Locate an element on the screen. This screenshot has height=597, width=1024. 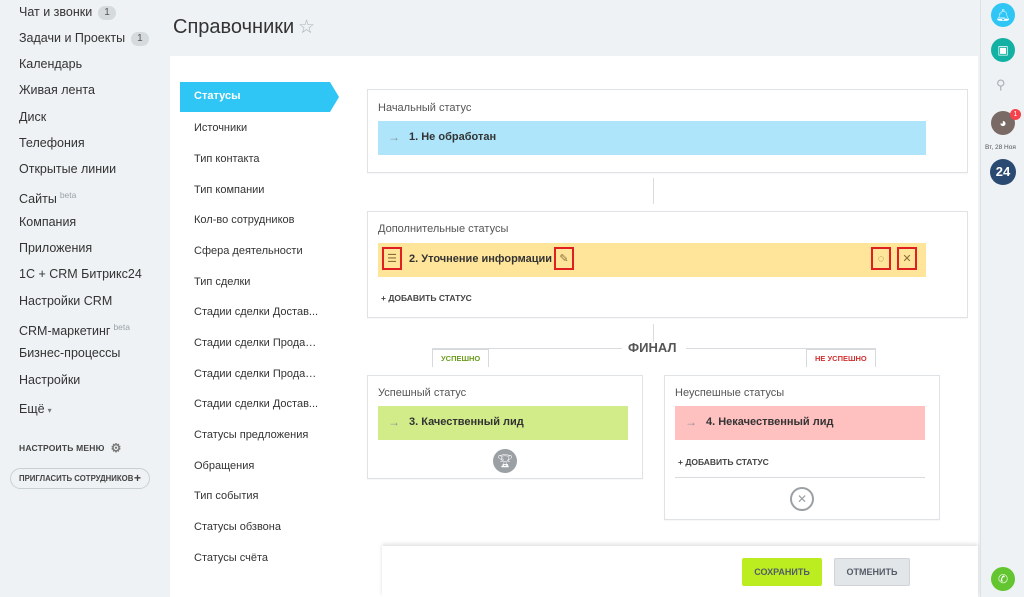
invite-label: ПРИГЛАСИТЬ СОТРУДНИКОВ is located at coordinates (76, 478).